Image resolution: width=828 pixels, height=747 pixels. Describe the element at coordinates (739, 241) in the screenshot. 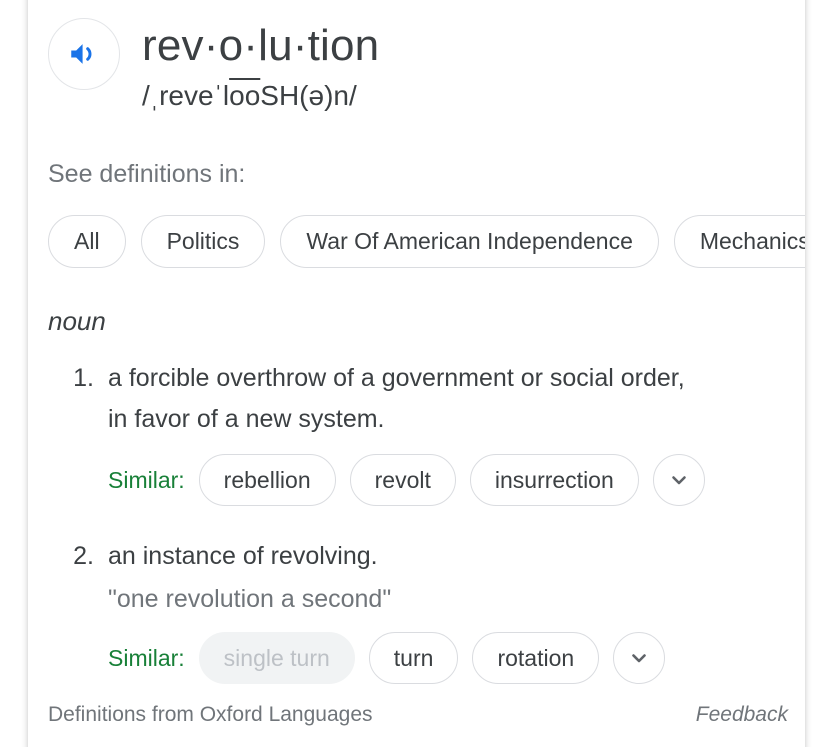

I see `topic-chip-mechanics: Mechanics` at that location.